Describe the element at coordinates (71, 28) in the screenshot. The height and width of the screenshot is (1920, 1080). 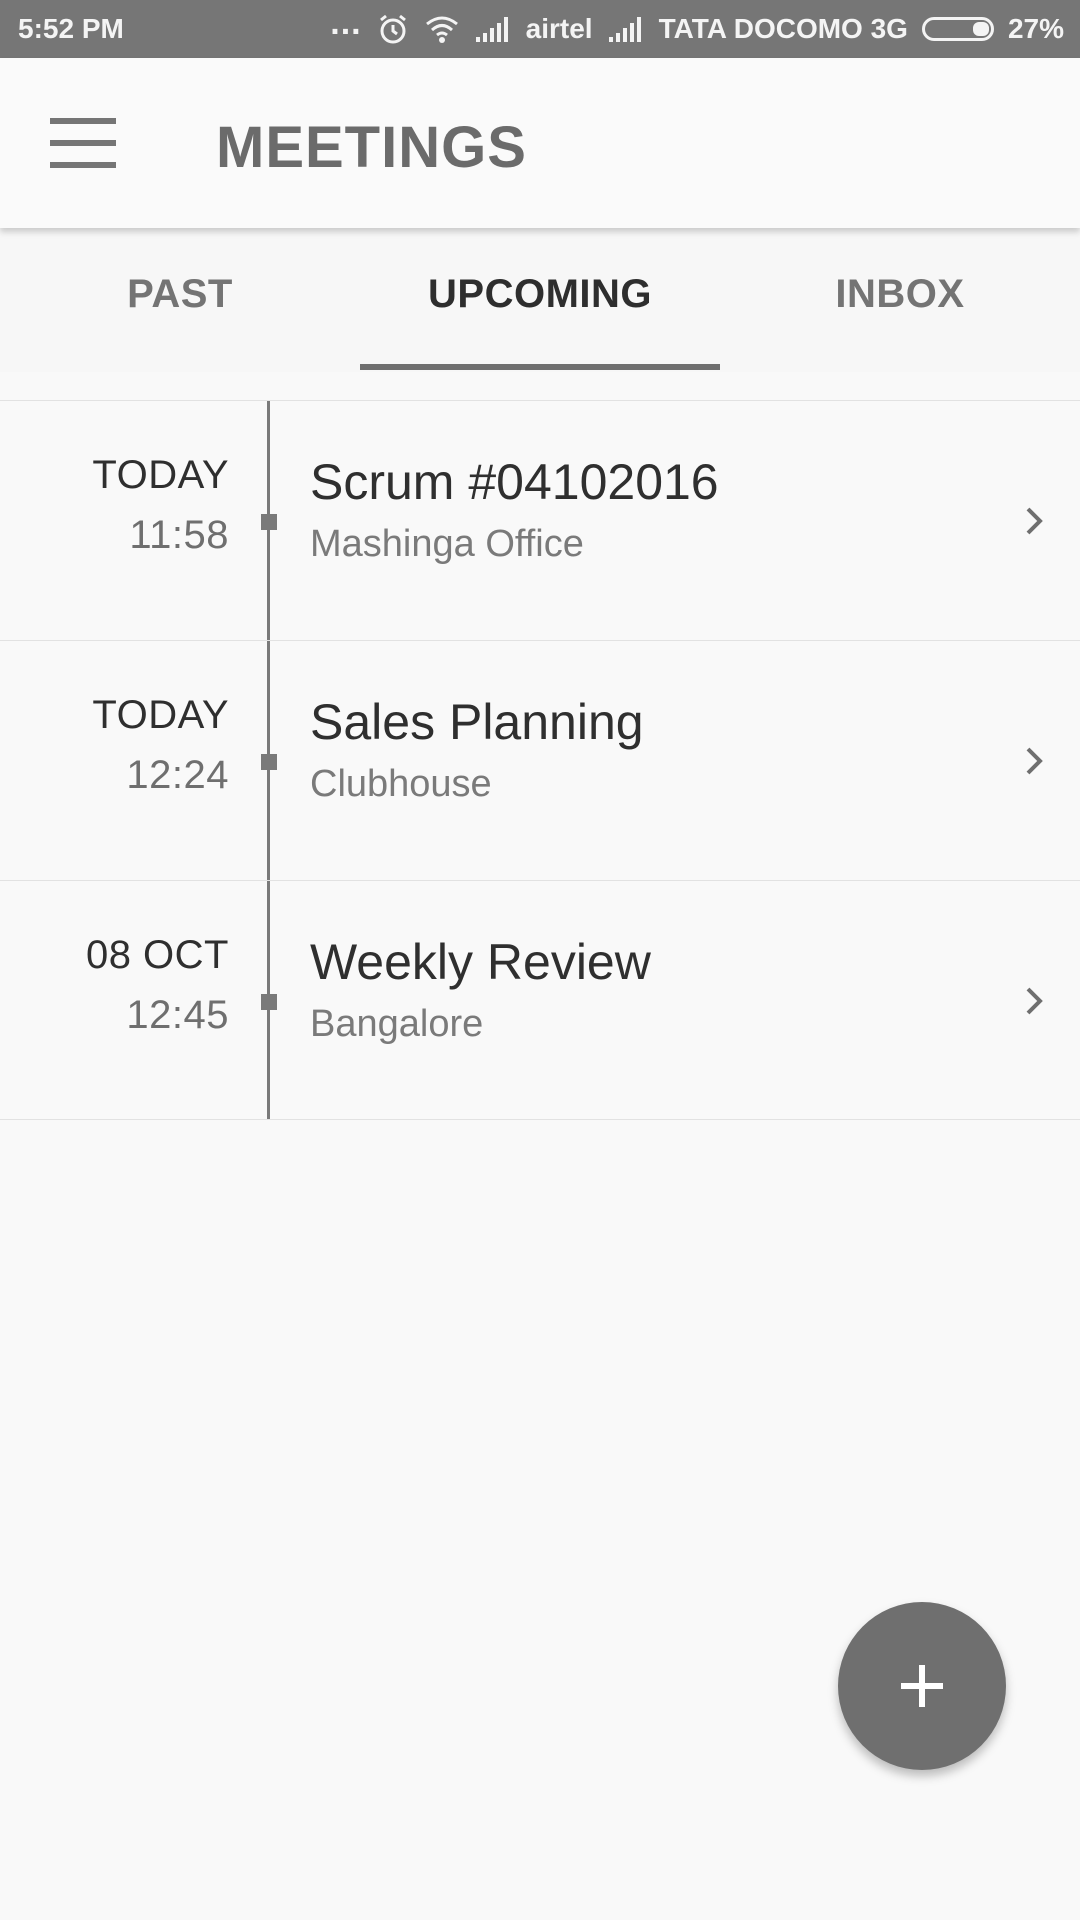
I see `status-time: 5:52 PM` at that location.